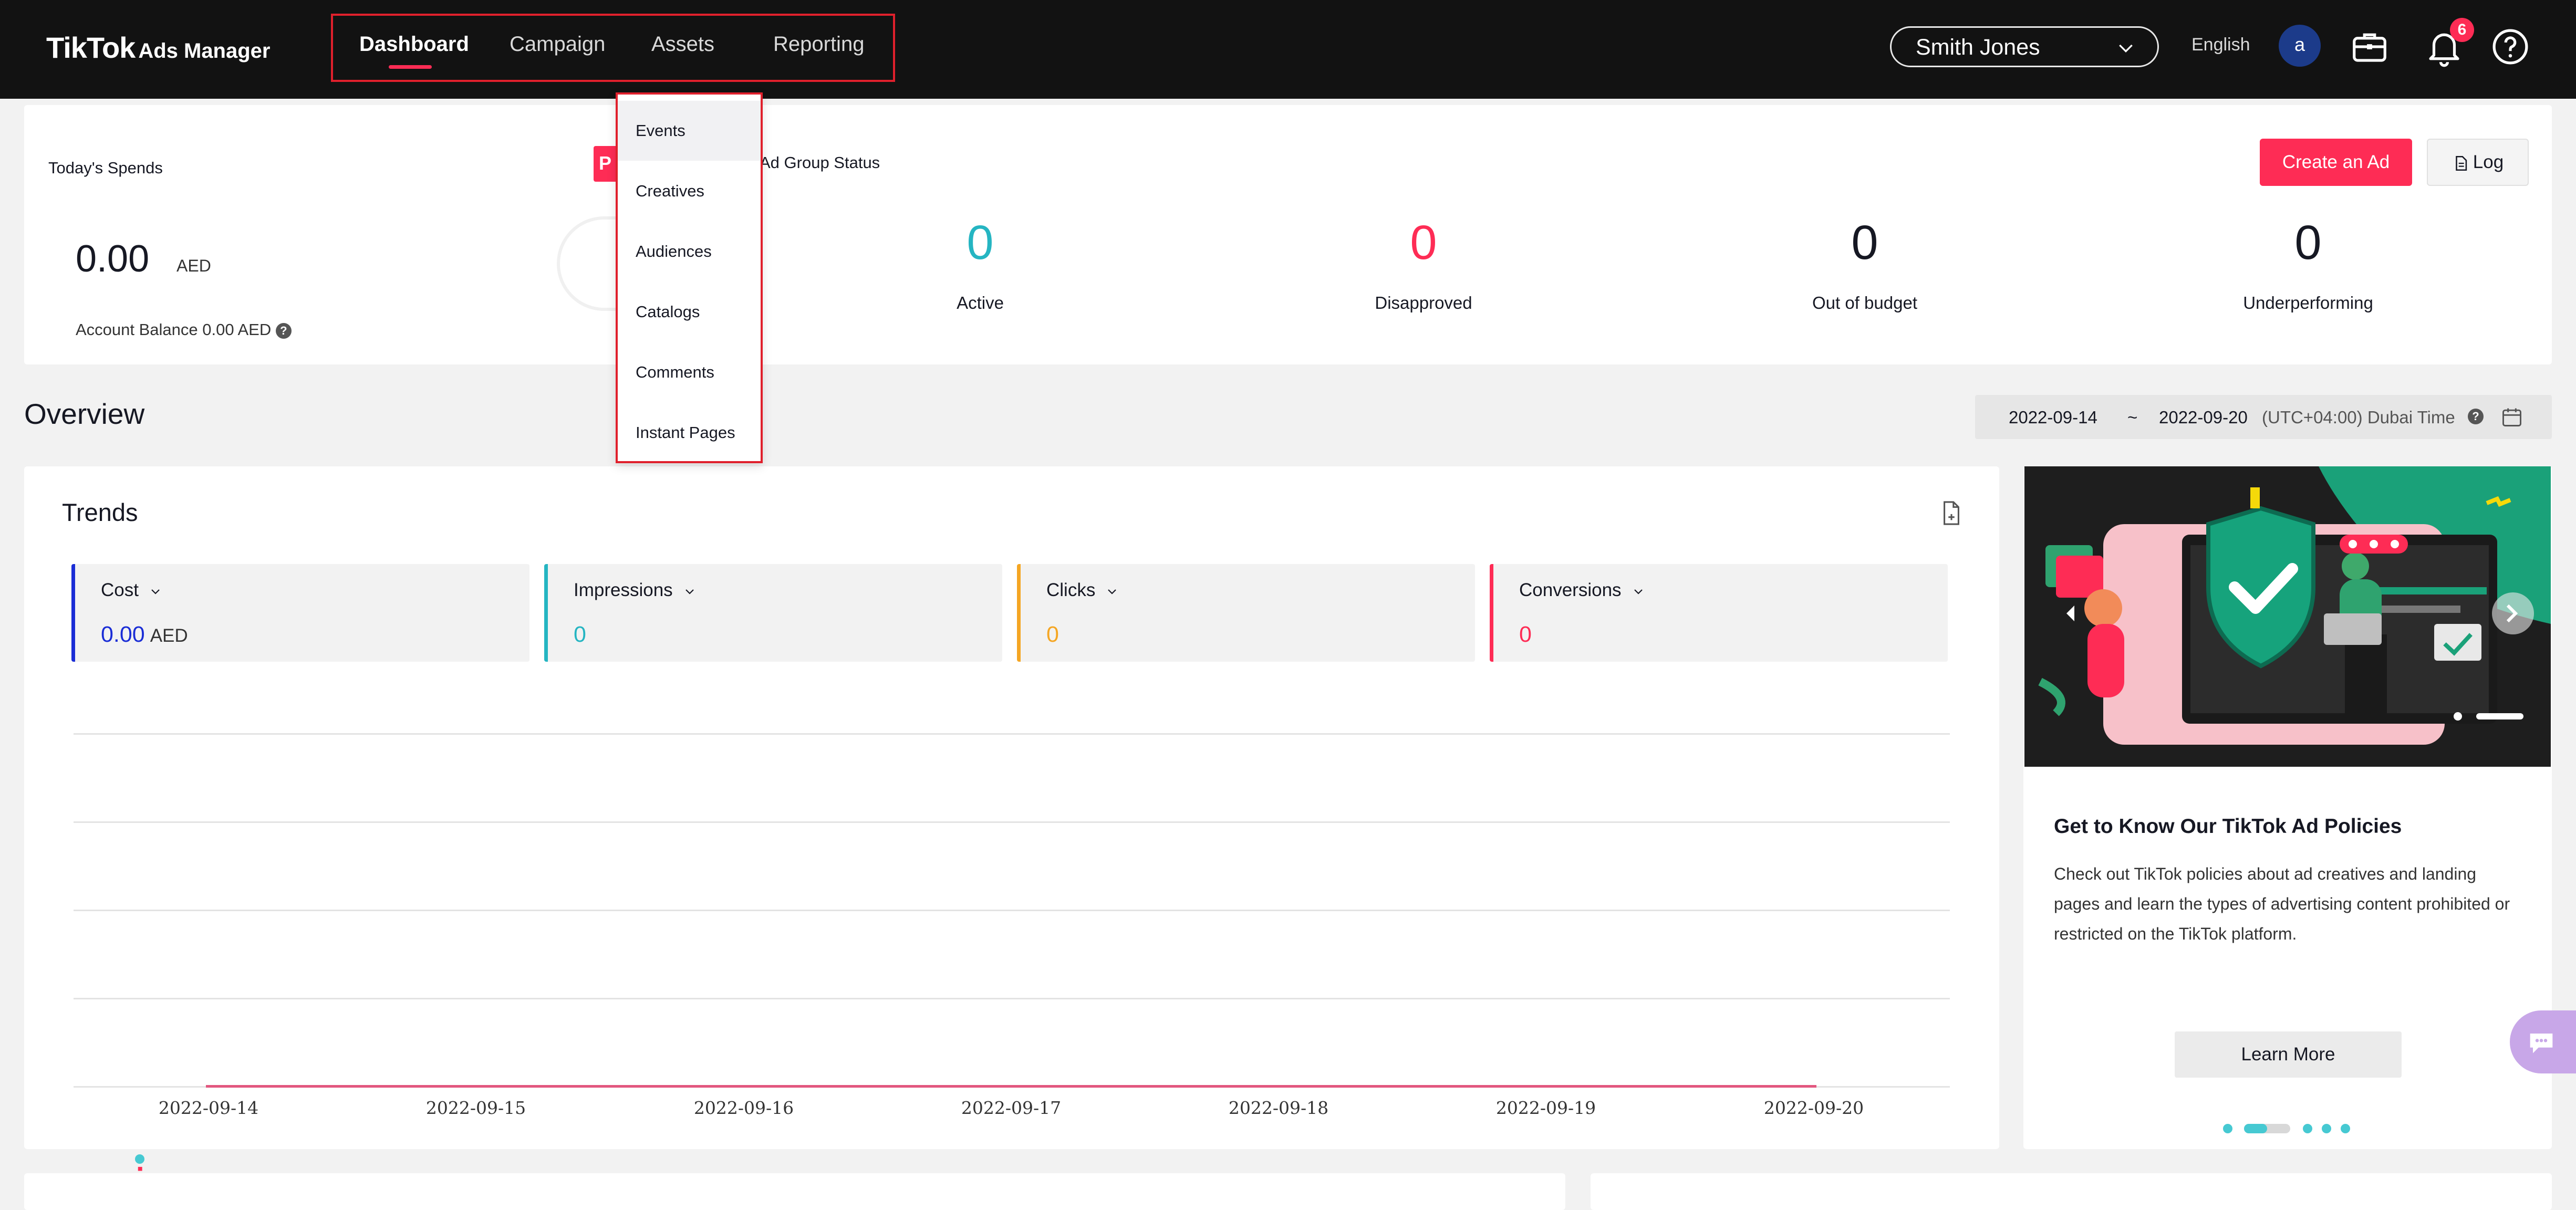 The height and width of the screenshot is (1210, 2576). I want to click on metric-cost-label: Cost, so click(120, 590).